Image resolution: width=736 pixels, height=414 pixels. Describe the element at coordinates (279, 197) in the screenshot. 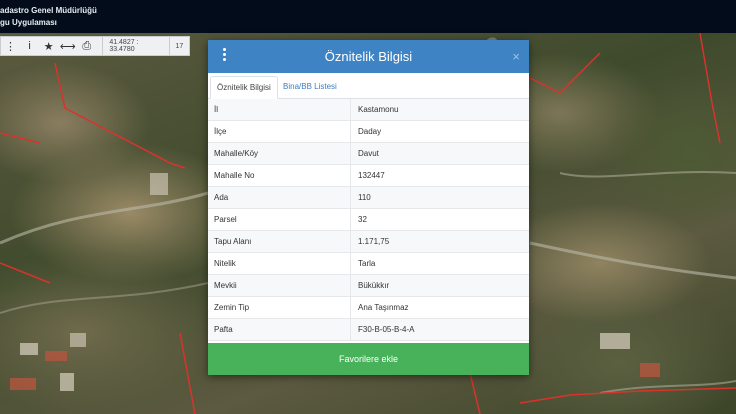

I see `row-key: Ada` at that location.